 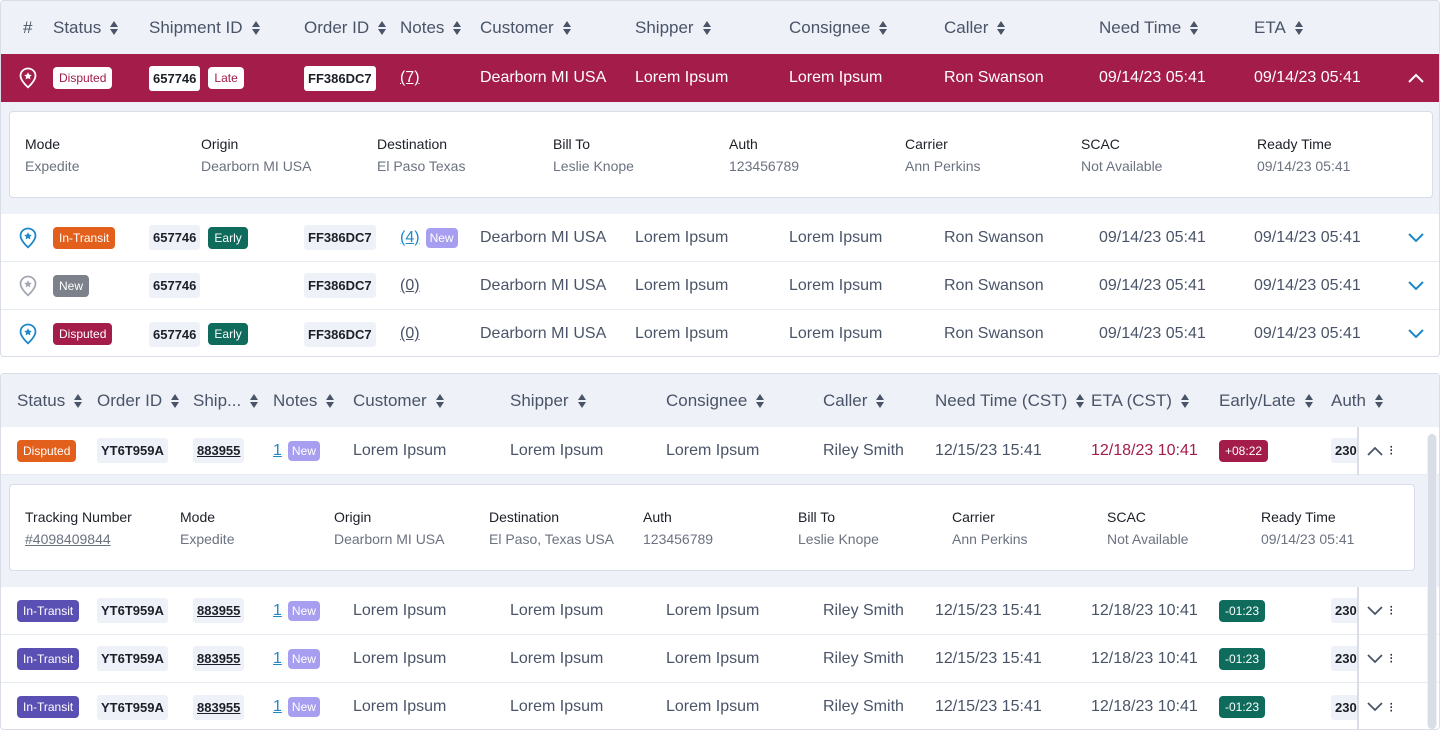 What do you see at coordinates (593, 155) in the screenshot?
I see `detail-bill-to: Bill To Leslie Knope` at bounding box center [593, 155].